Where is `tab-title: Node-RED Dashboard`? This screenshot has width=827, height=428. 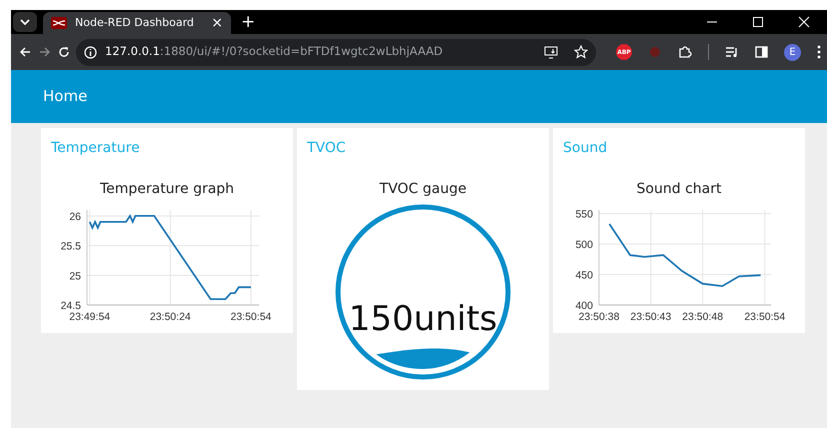 tab-title: Node-RED Dashboard is located at coordinates (135, 22).